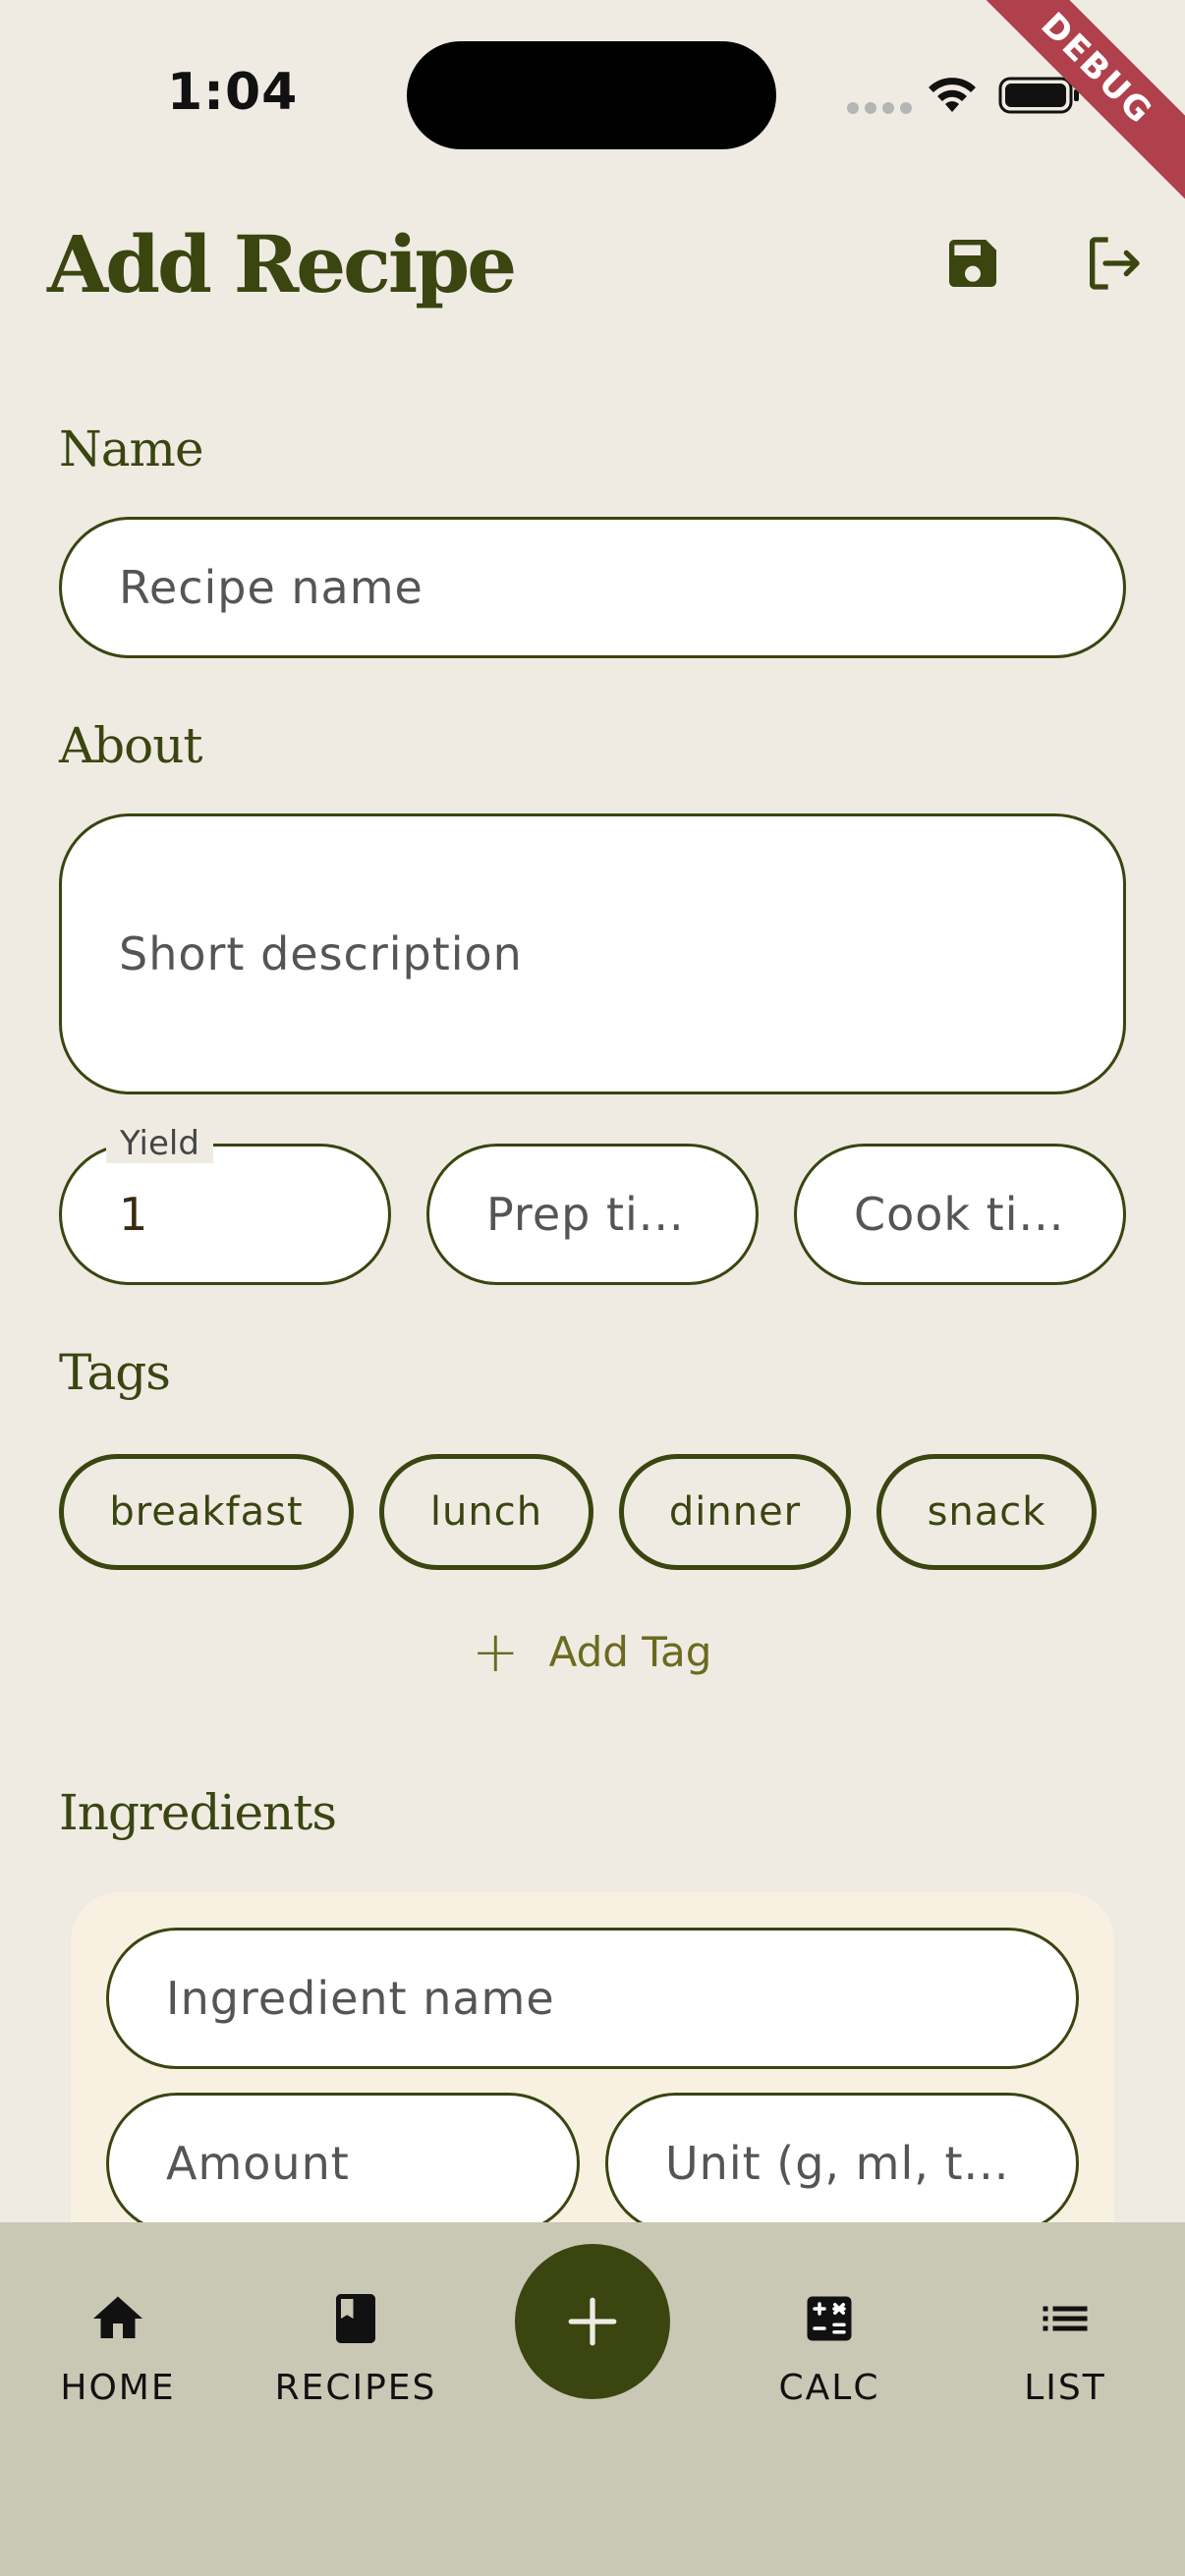 The image size is (1185, 2576). What do you see at coordinates (118, 2348) in the screenshot?
I see `nav-item-home: HOME` at bounding box center [118, 2348].